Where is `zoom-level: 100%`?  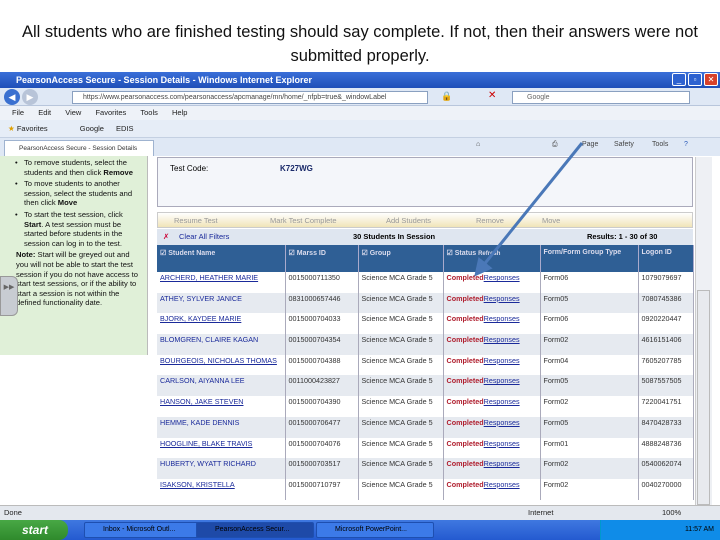
zoom-level: 100% is located at coordinates (671, 513).